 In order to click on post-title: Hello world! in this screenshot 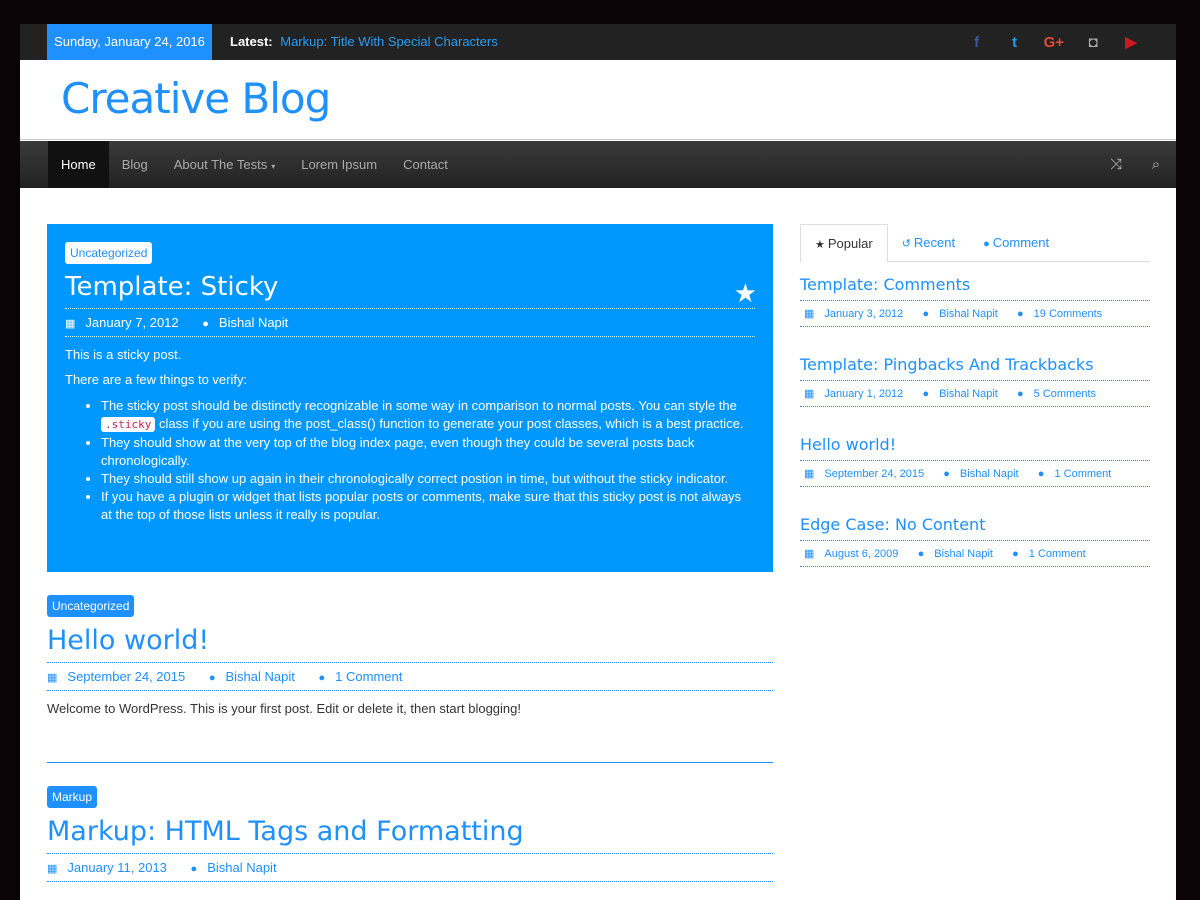, I will do `click(410, 644)`.